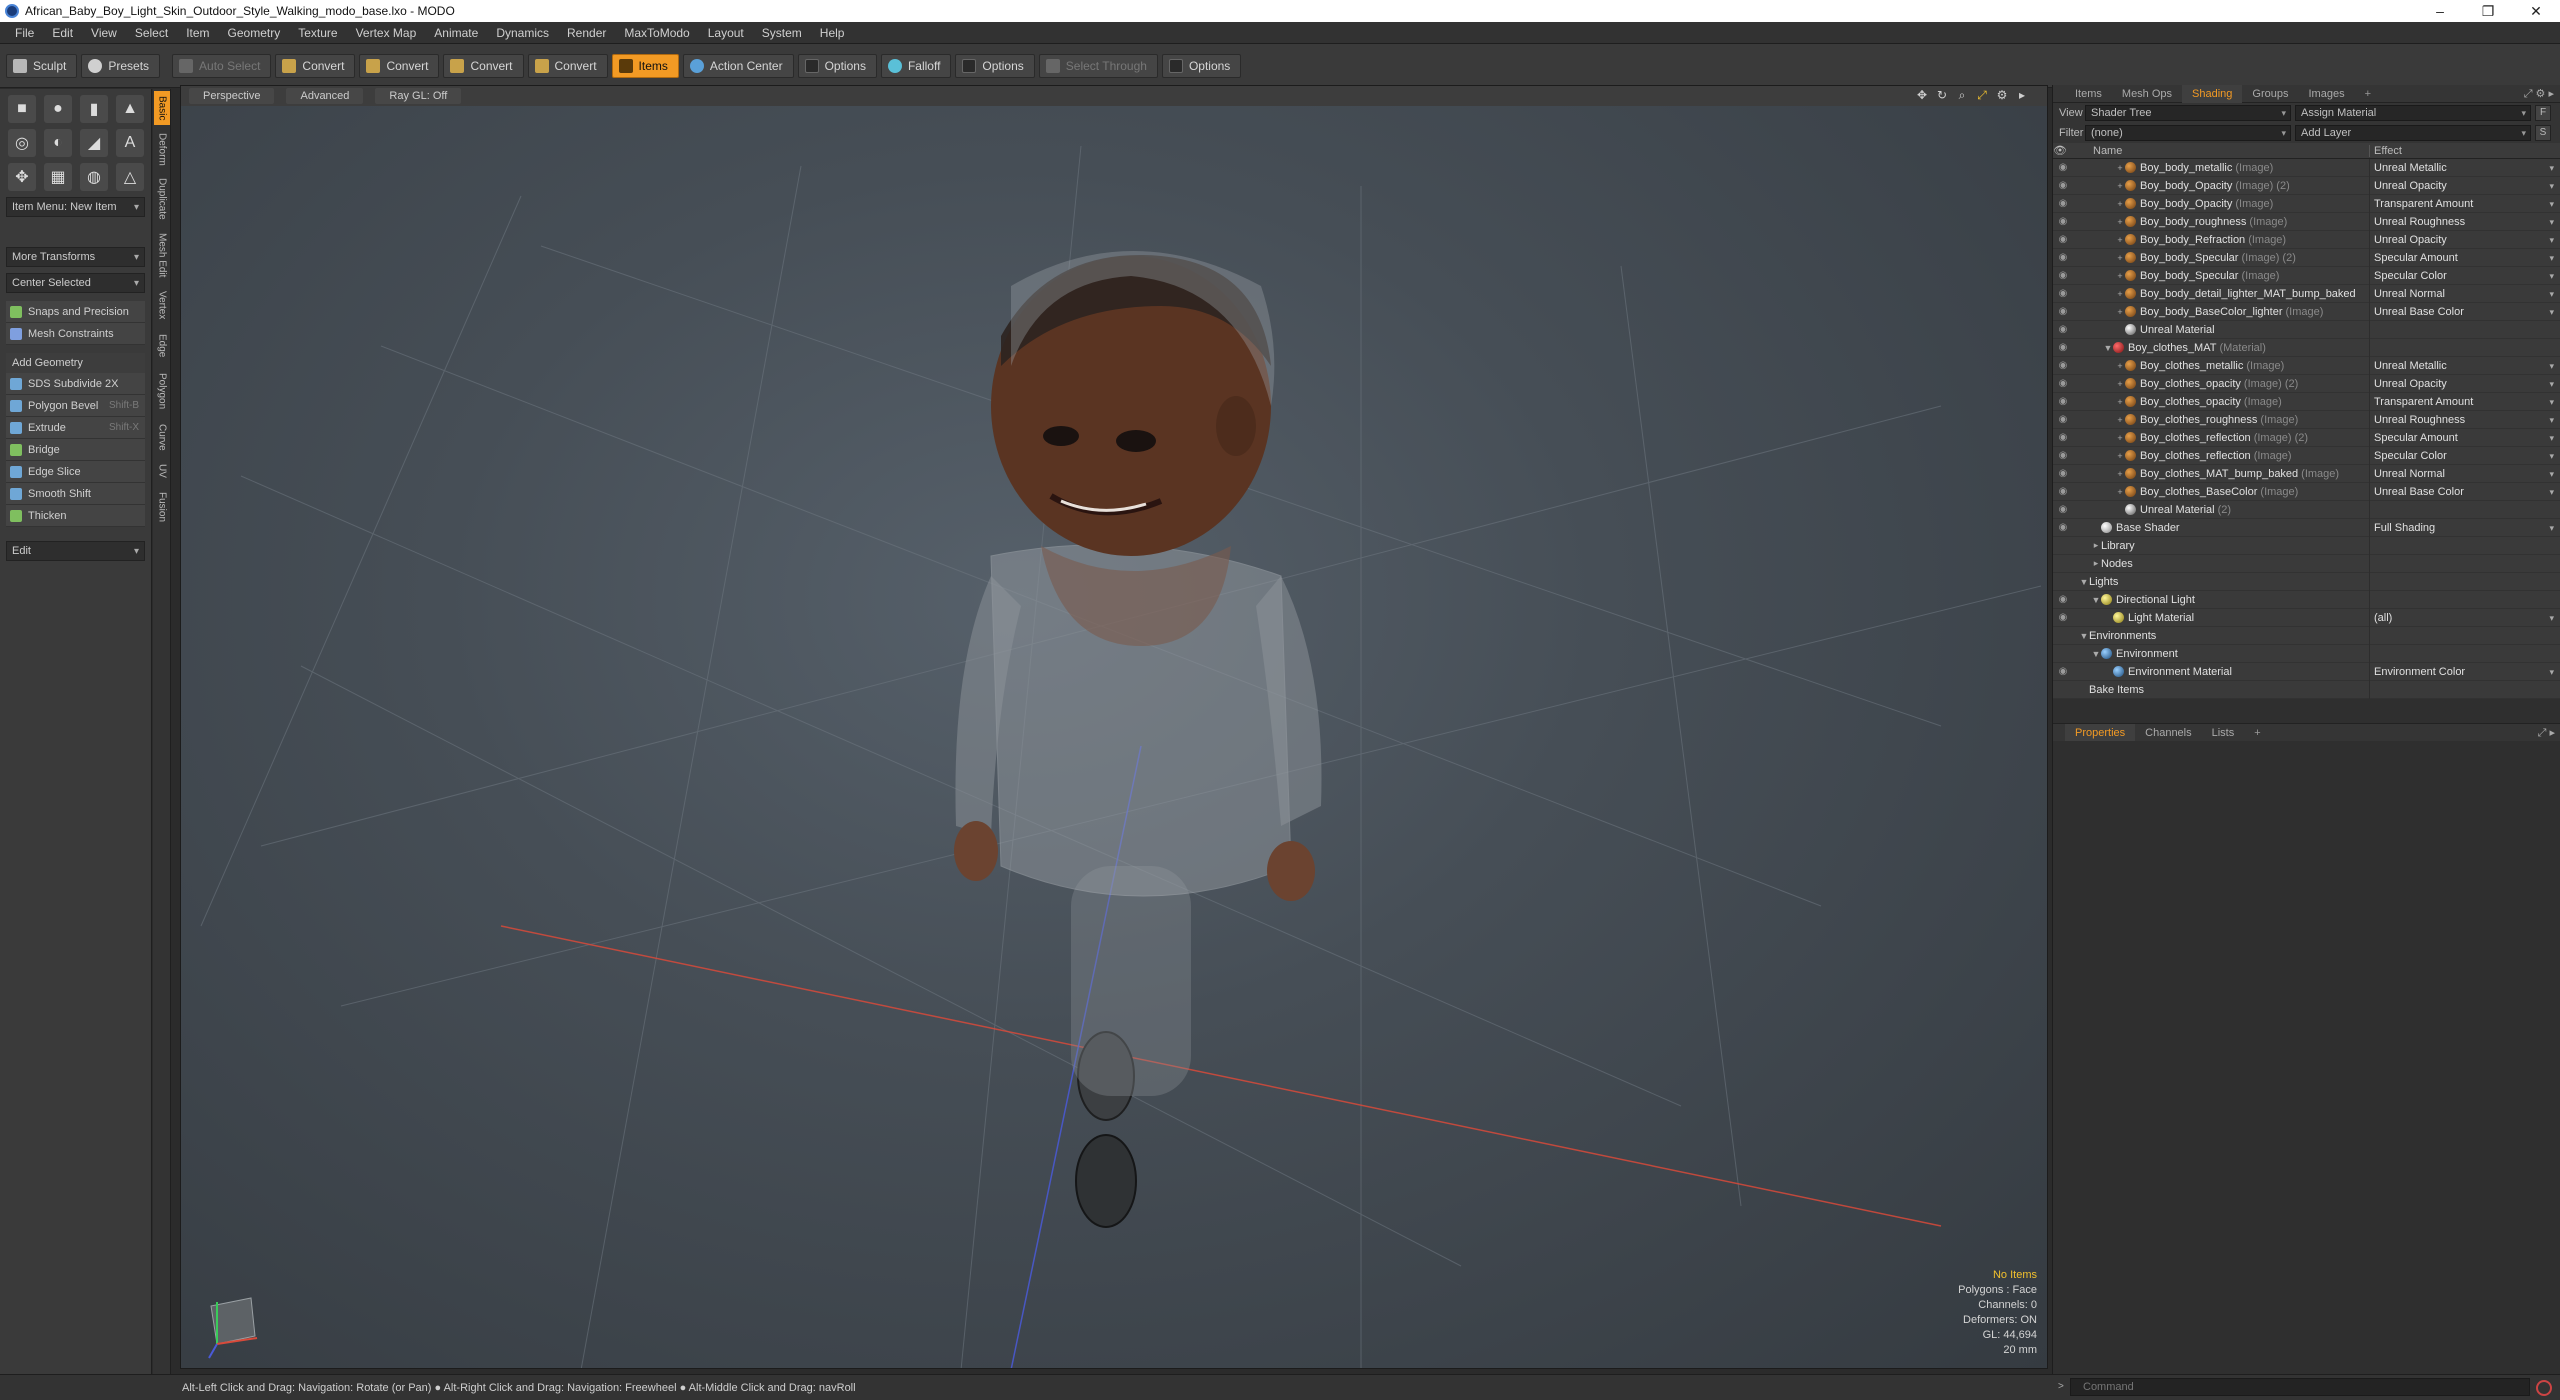 The image size is (2560, 1400). What do you see at coordinates (317, 33) in the screenshot?
I see `menu-texture: Texture` at bounding box center [317, 33].